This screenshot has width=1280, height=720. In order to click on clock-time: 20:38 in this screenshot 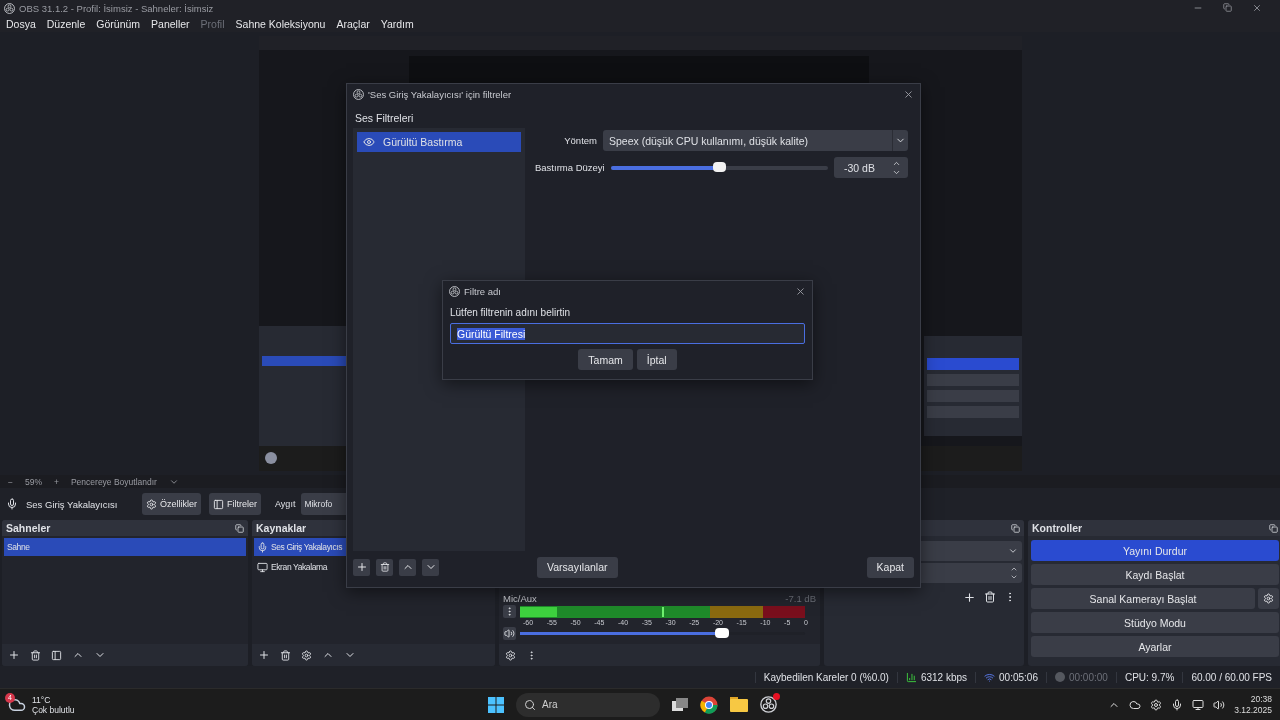, I will do `click(1261, 699)`.